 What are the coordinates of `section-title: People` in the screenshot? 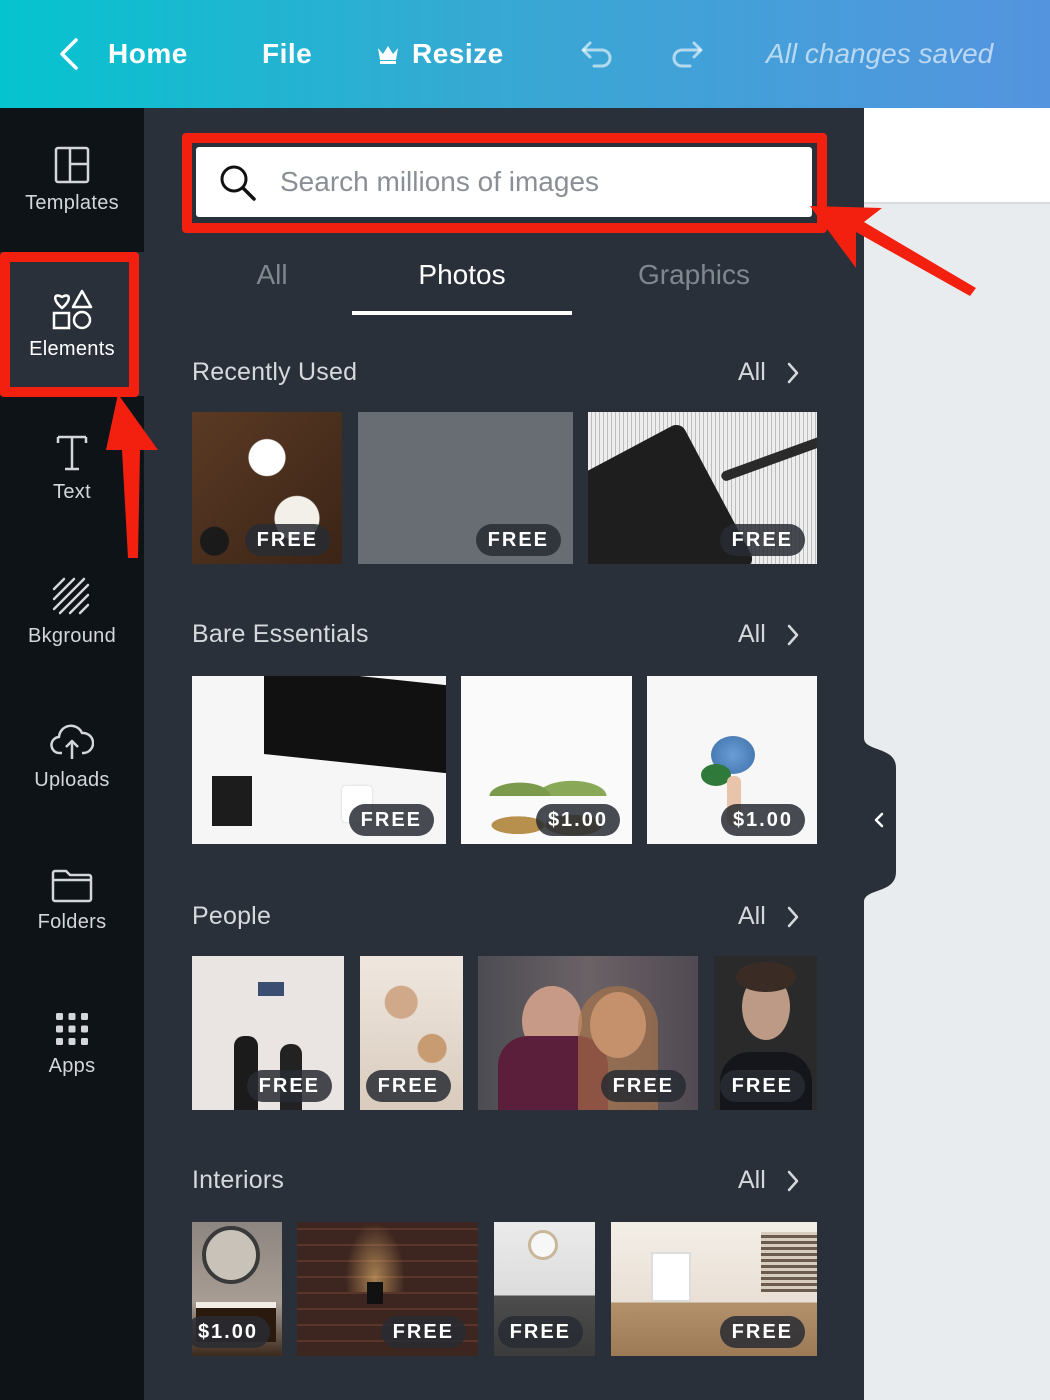 It's located at (232, 916).